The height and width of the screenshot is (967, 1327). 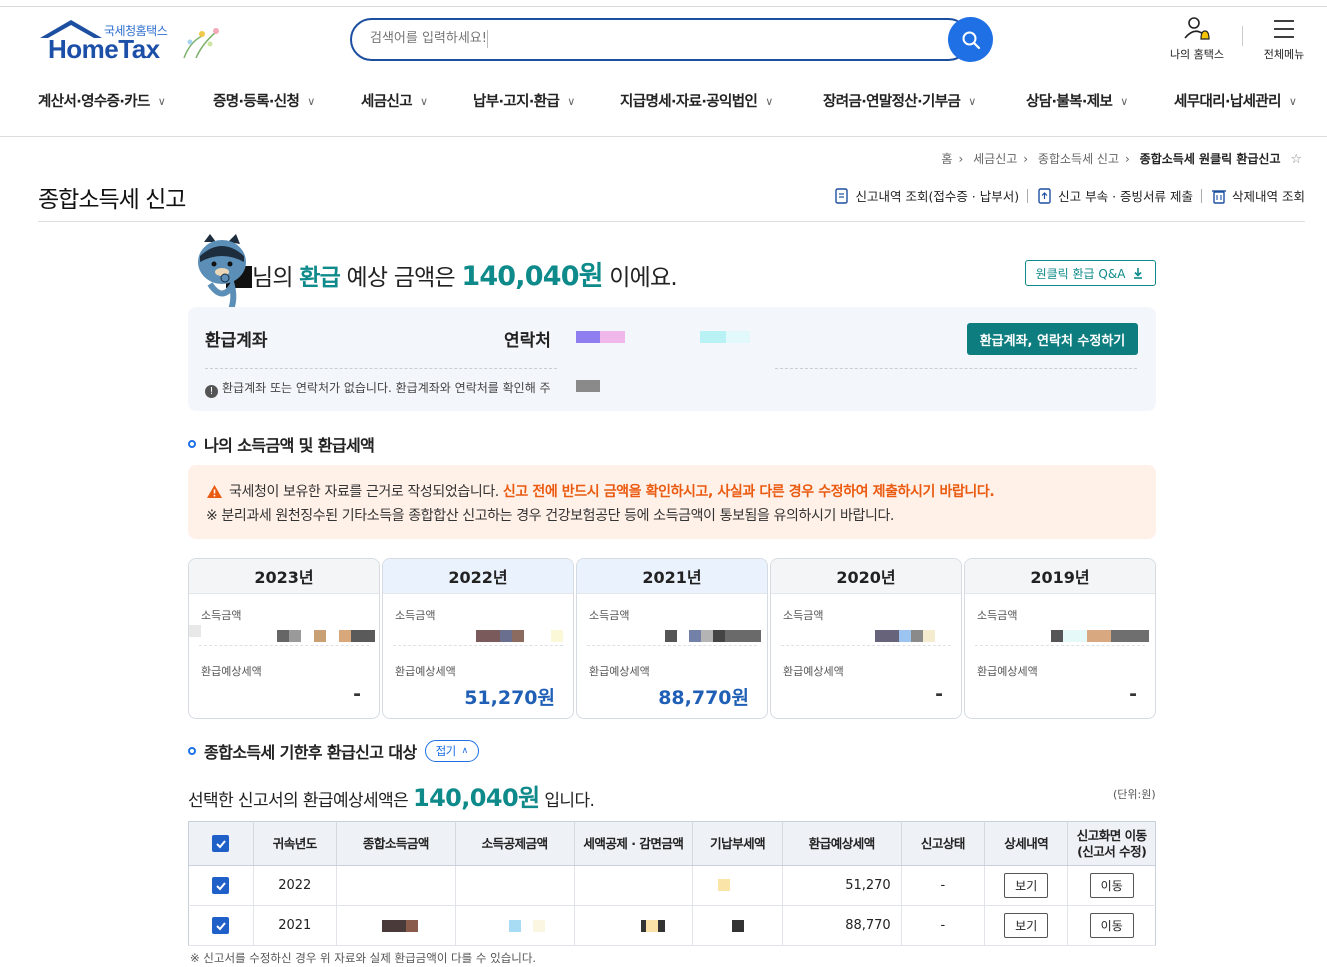 What do you see at coordinates (112, 200) in the screenshot?
I see `page-title: 종합소득세 신고` at bounding box center [112, 200].